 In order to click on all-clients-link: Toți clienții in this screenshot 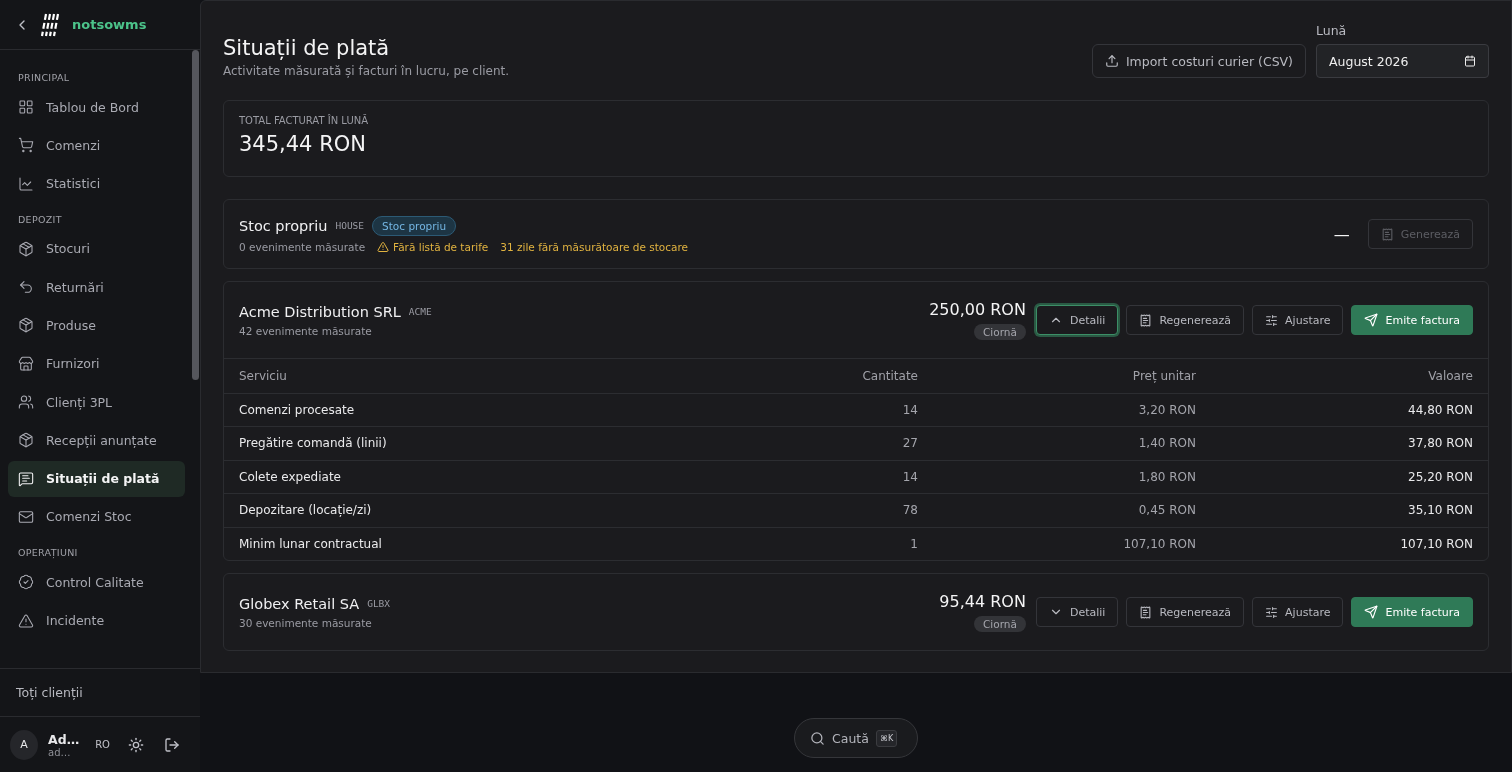, I will do `click(100, 692)`.